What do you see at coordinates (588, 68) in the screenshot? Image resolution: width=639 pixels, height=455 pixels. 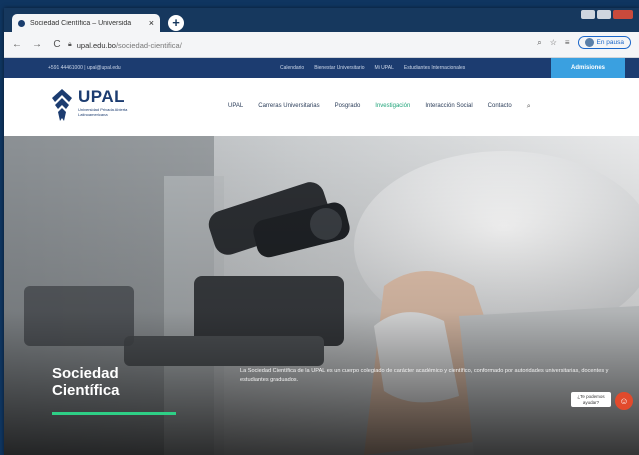 I see `admisiones-button: Admisiones` at bounding box center [588, 68].